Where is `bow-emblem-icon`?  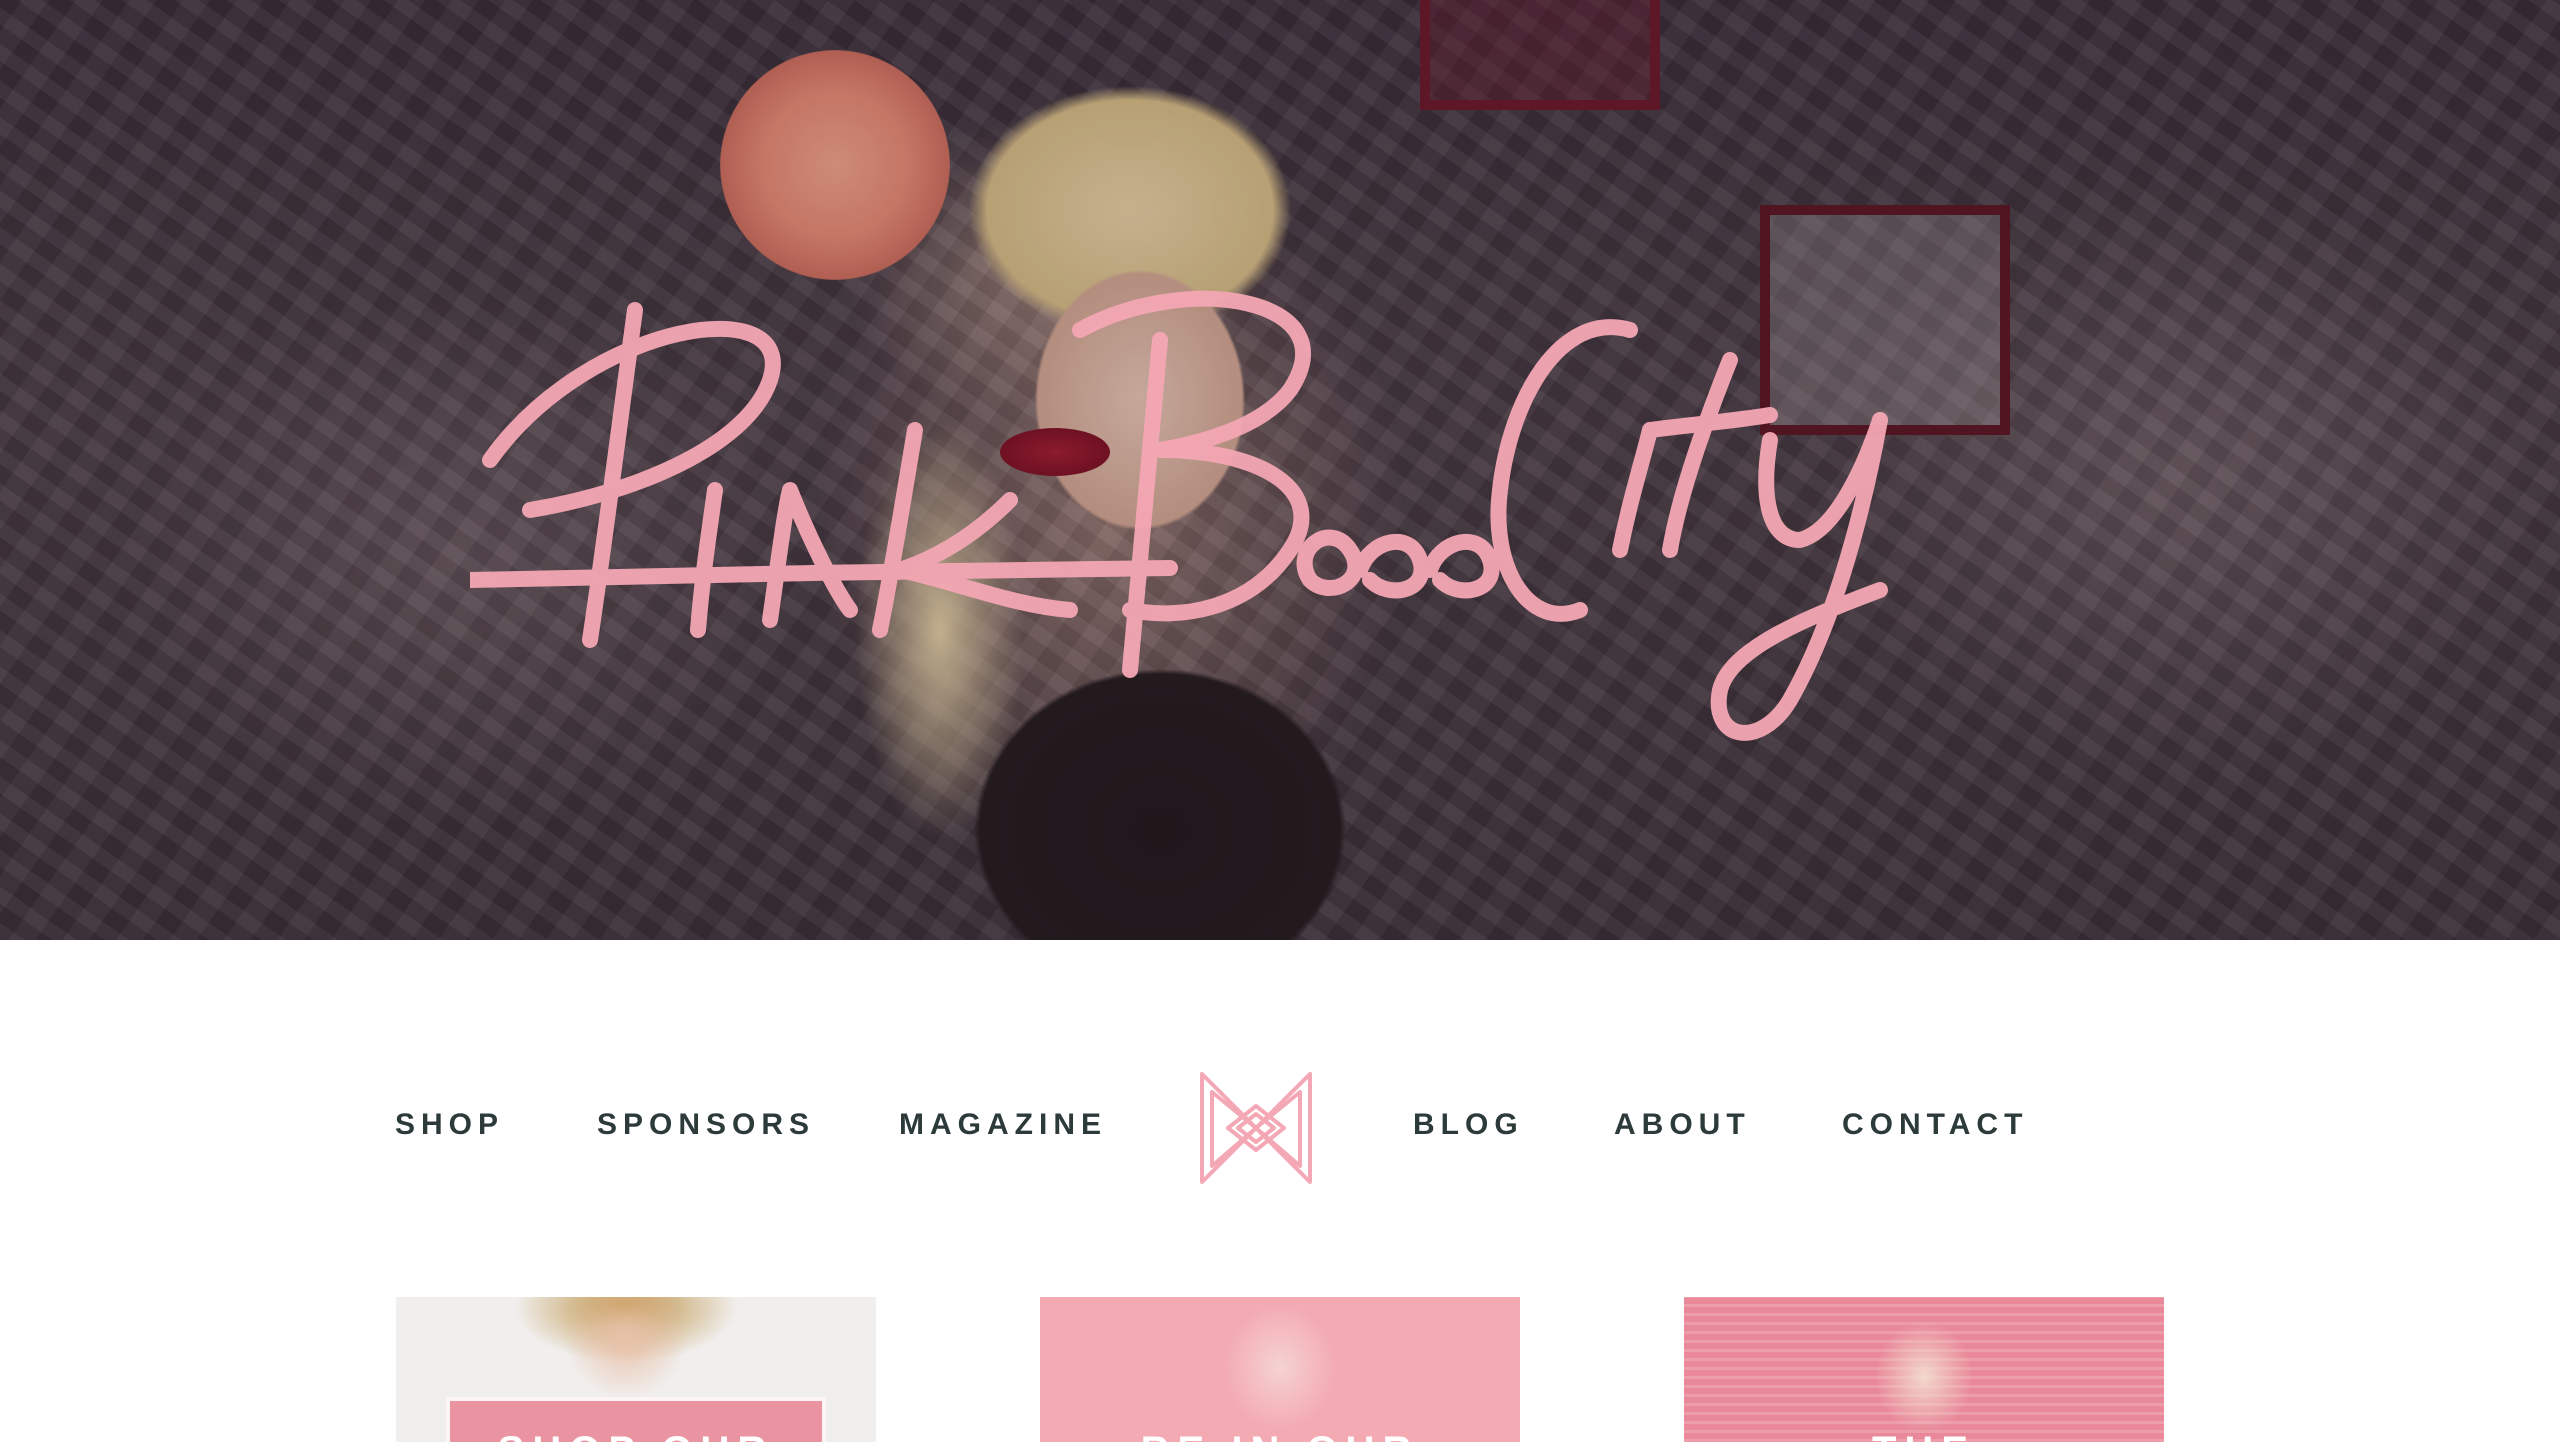
bow-emblem-icon is located at coordinates (1256, 1128).